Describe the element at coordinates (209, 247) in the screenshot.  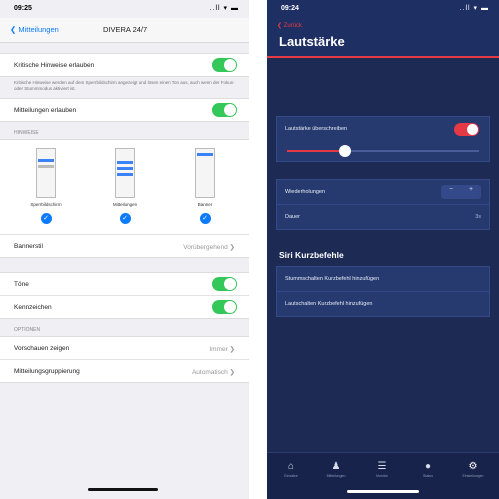
I see `banner-style-value: Vorübergehend ❯` at that location.